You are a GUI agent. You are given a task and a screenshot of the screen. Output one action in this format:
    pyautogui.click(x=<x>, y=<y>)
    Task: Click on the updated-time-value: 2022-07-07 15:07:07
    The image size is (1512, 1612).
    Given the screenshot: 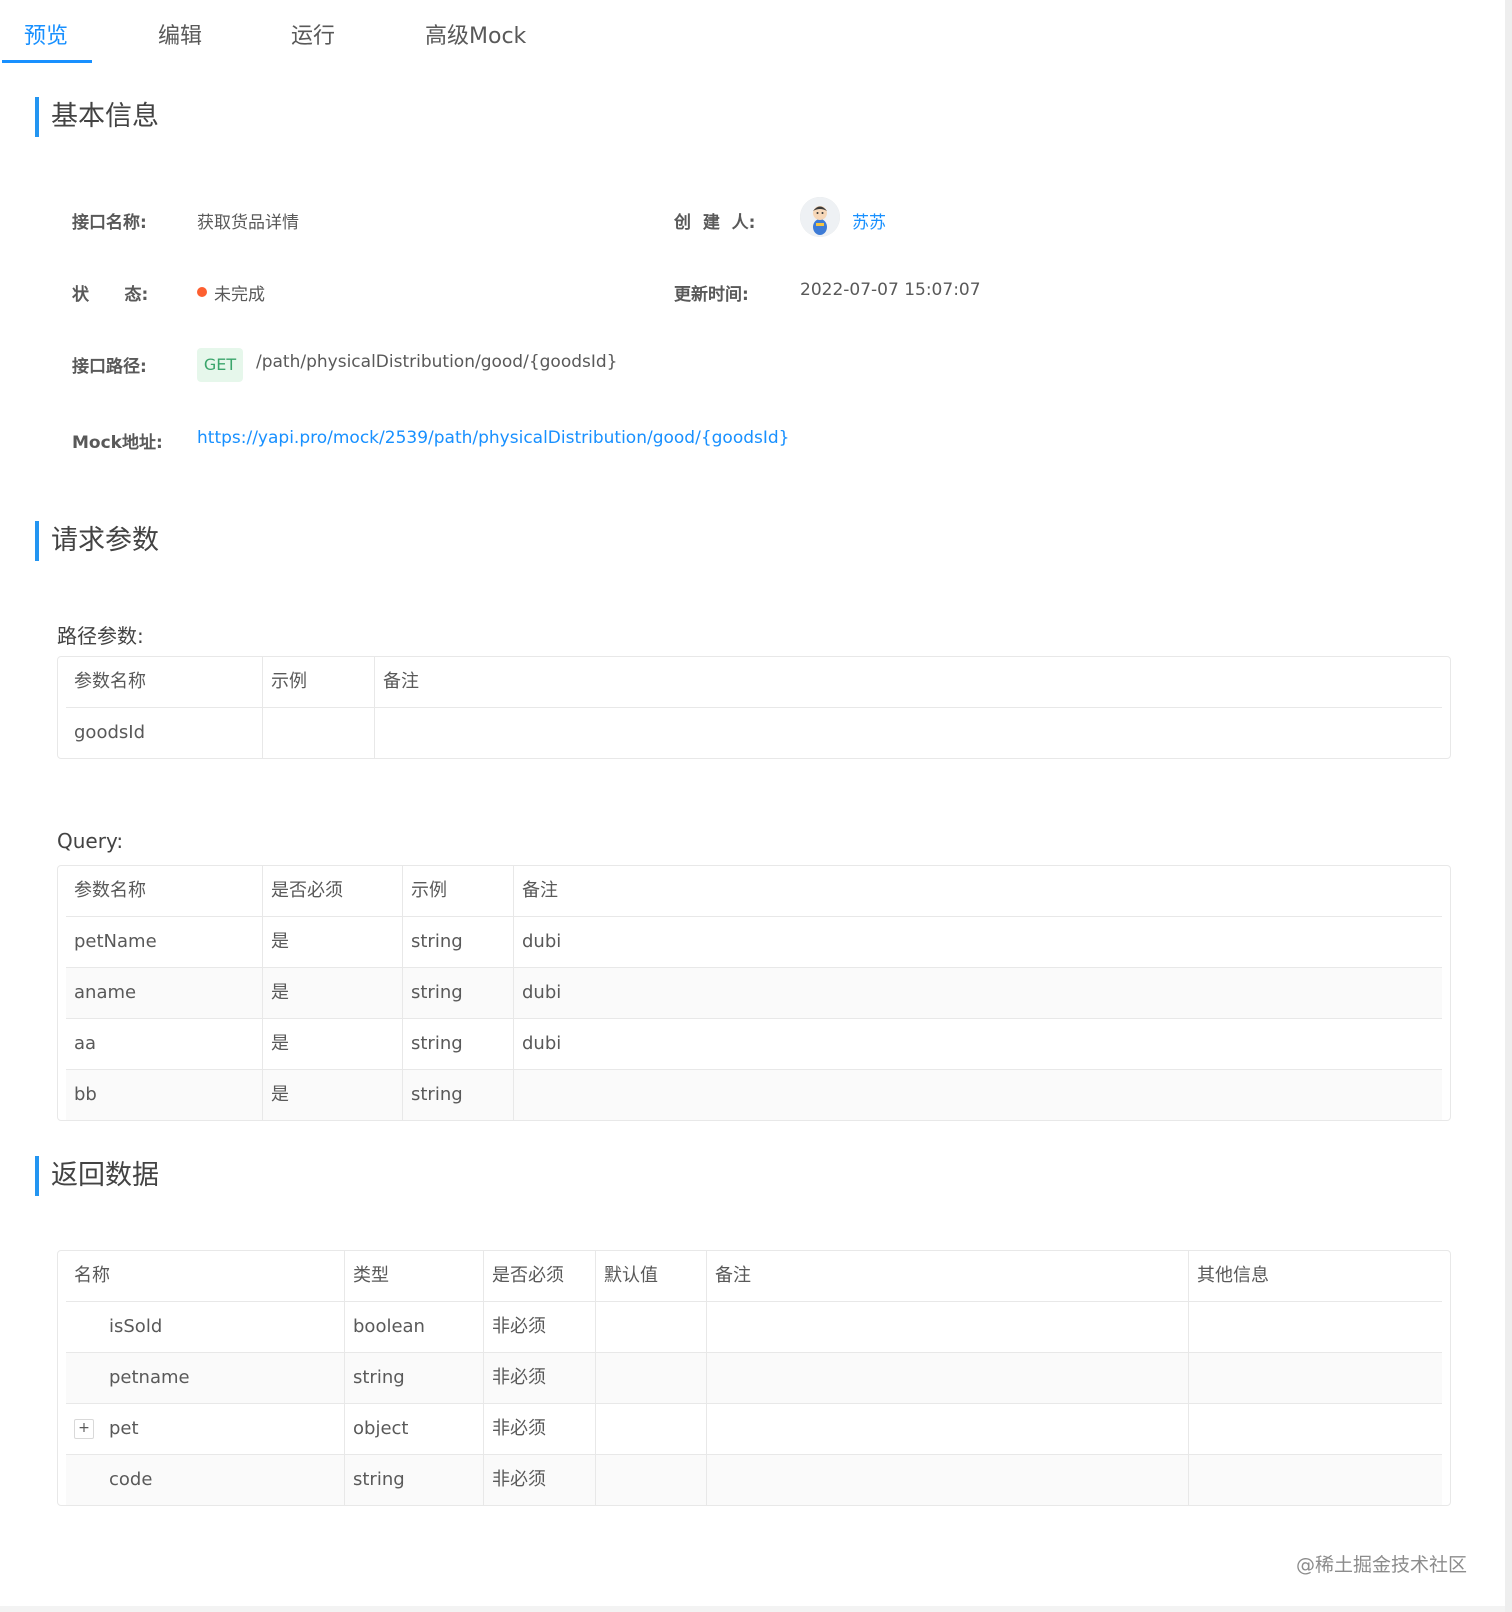 What is the action you would take?
    pyautogui.click(x=890, y=290)
    